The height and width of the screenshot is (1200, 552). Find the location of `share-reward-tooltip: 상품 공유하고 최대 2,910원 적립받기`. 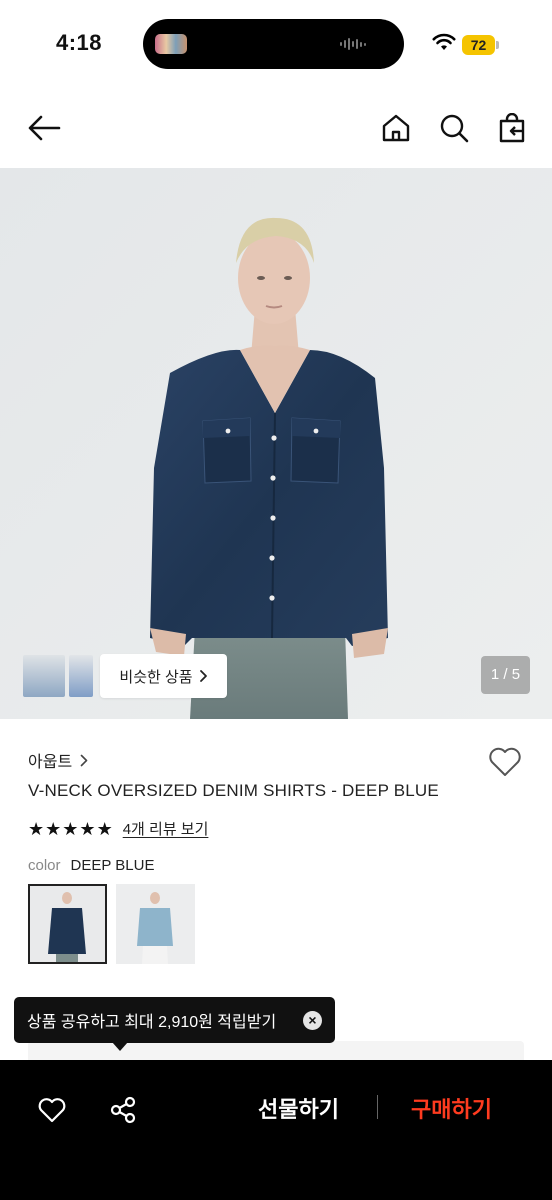

share-reward-tooltip: 상품 공유하고 최대 2,910원 적립받기 is located at coordinates (174, 1020).